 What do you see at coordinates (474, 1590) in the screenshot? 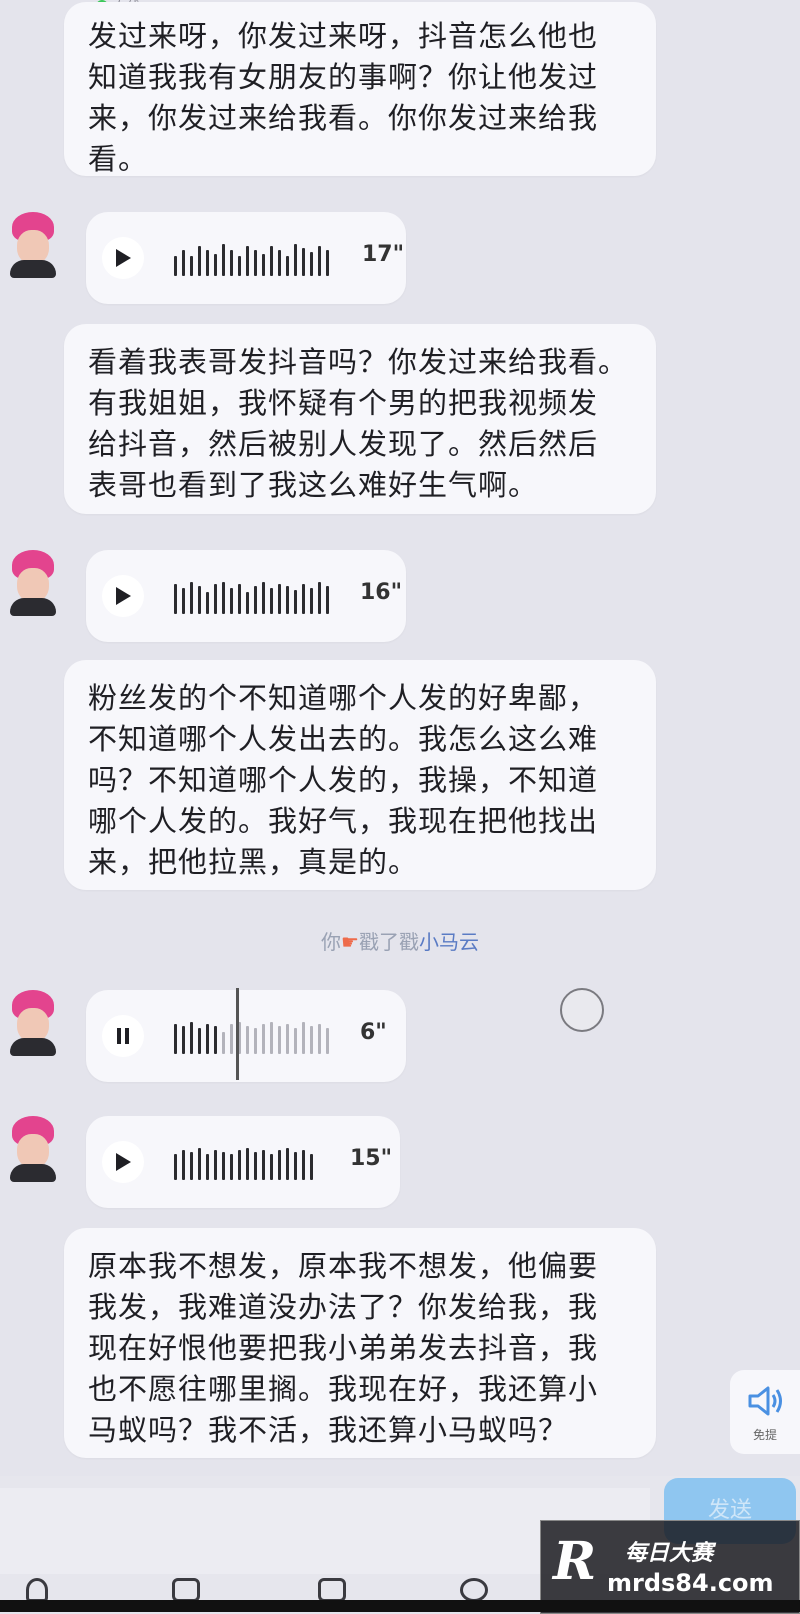
I see `emoji-icon` at bounding box center [474, 1590].